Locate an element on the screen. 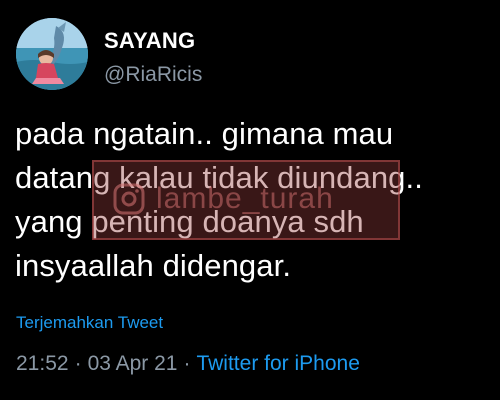 This screenshot has height=400, width=500. translate-tweet-link: Terjemahkan Tweet is located at coordinates (89, 323).